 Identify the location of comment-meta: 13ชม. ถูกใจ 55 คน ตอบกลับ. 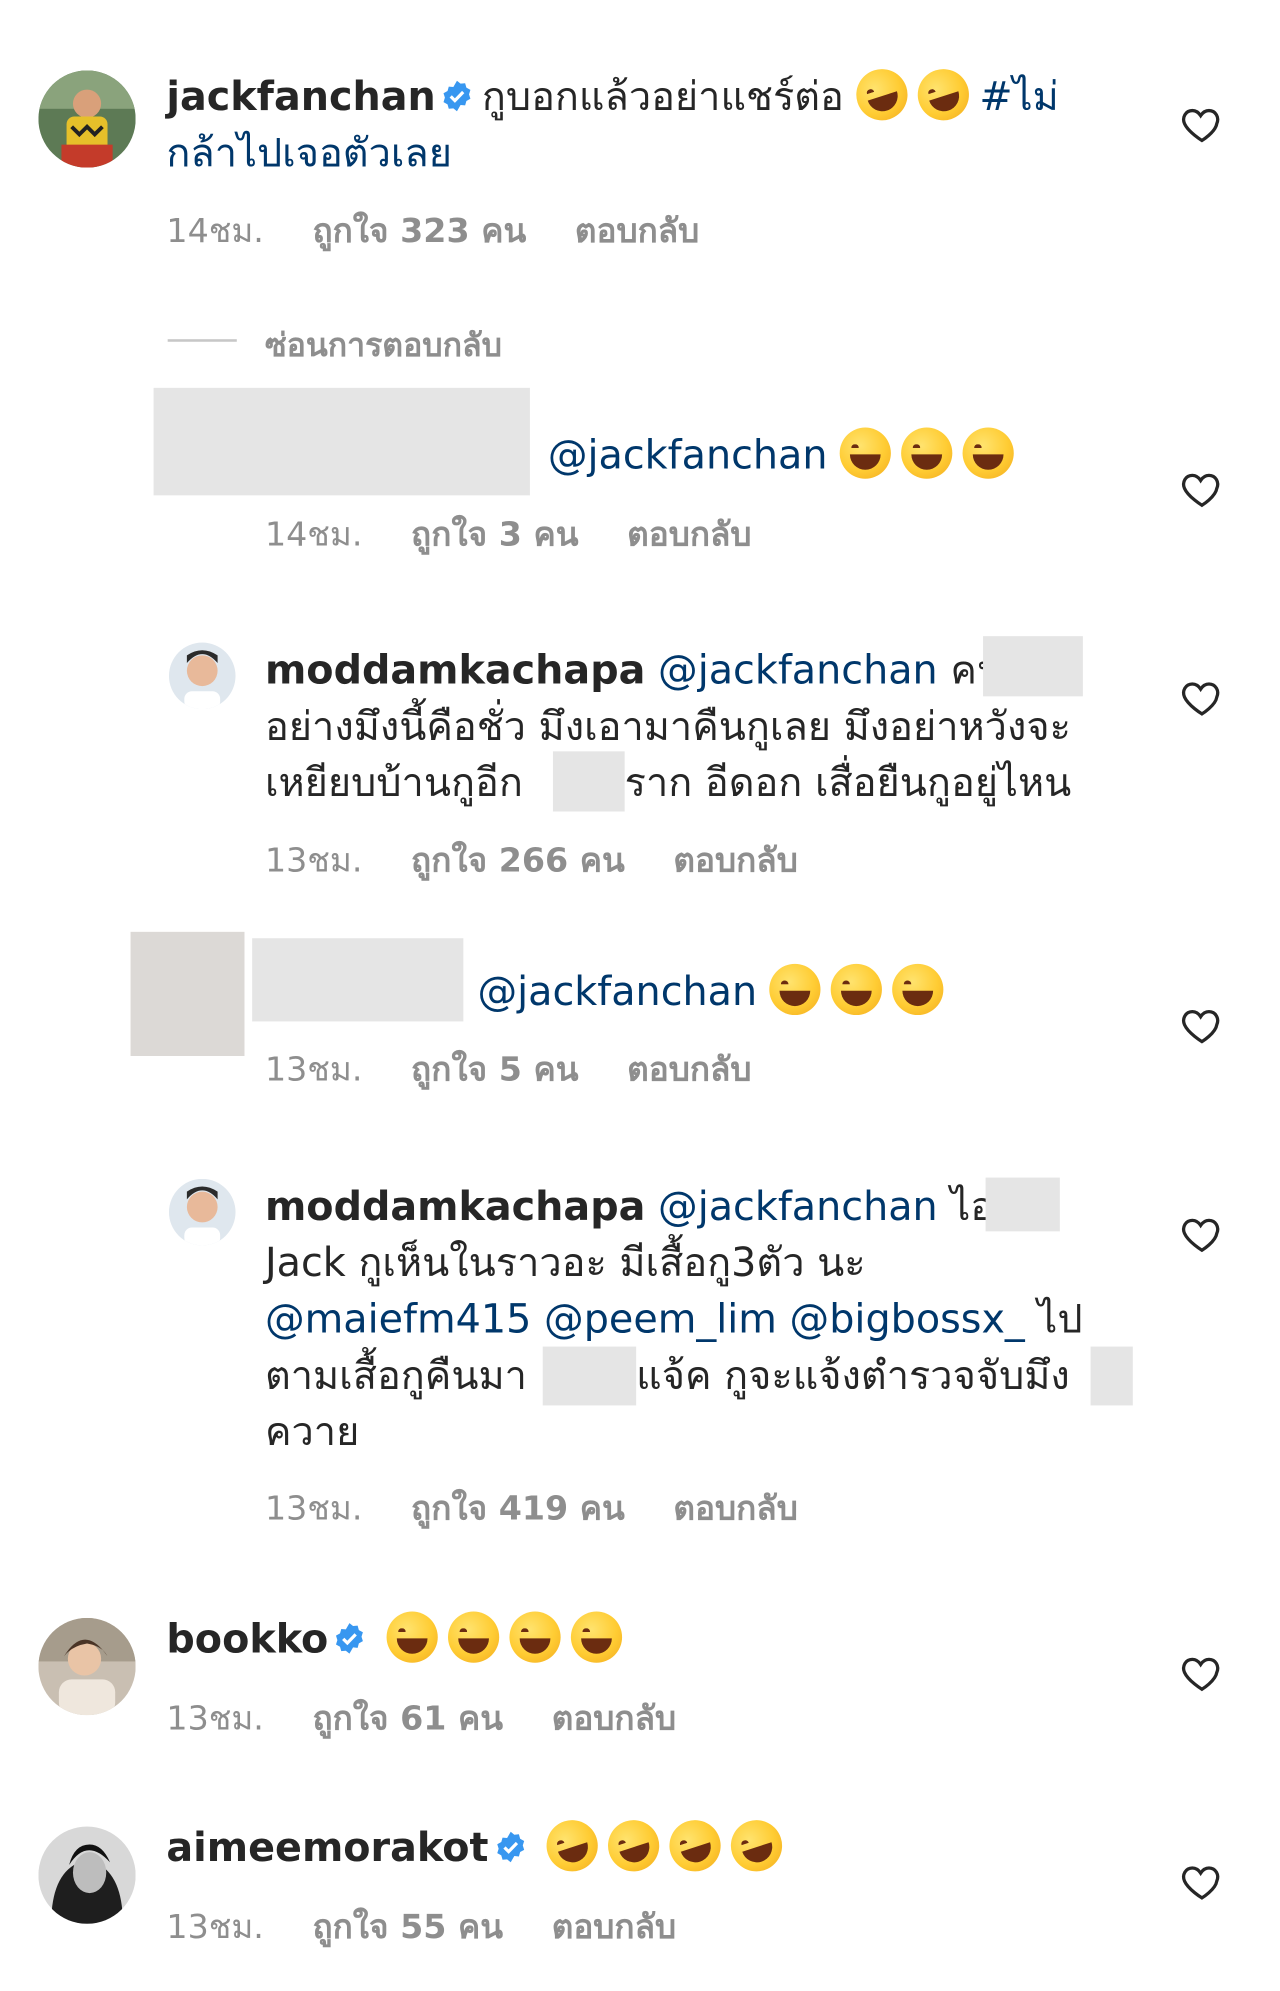
(445, 1927).